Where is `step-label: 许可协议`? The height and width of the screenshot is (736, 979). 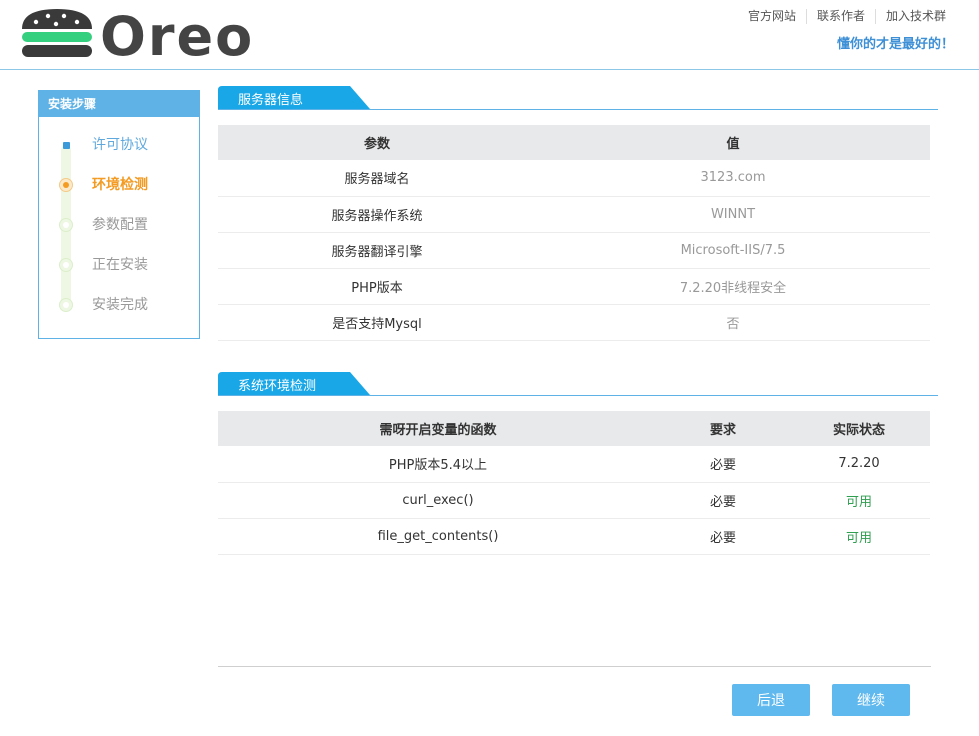
step-label: 许可协议 is located at coordinates (120, 145).